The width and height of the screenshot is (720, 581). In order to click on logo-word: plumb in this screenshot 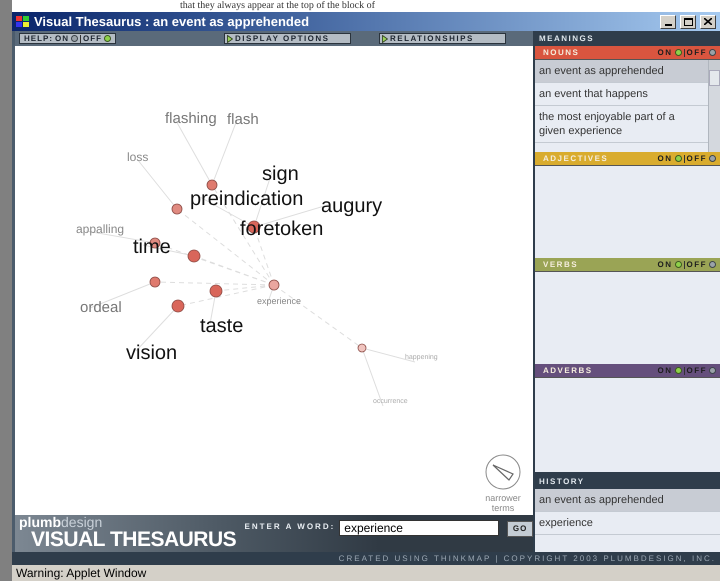, I will do `click(40, 522)`.